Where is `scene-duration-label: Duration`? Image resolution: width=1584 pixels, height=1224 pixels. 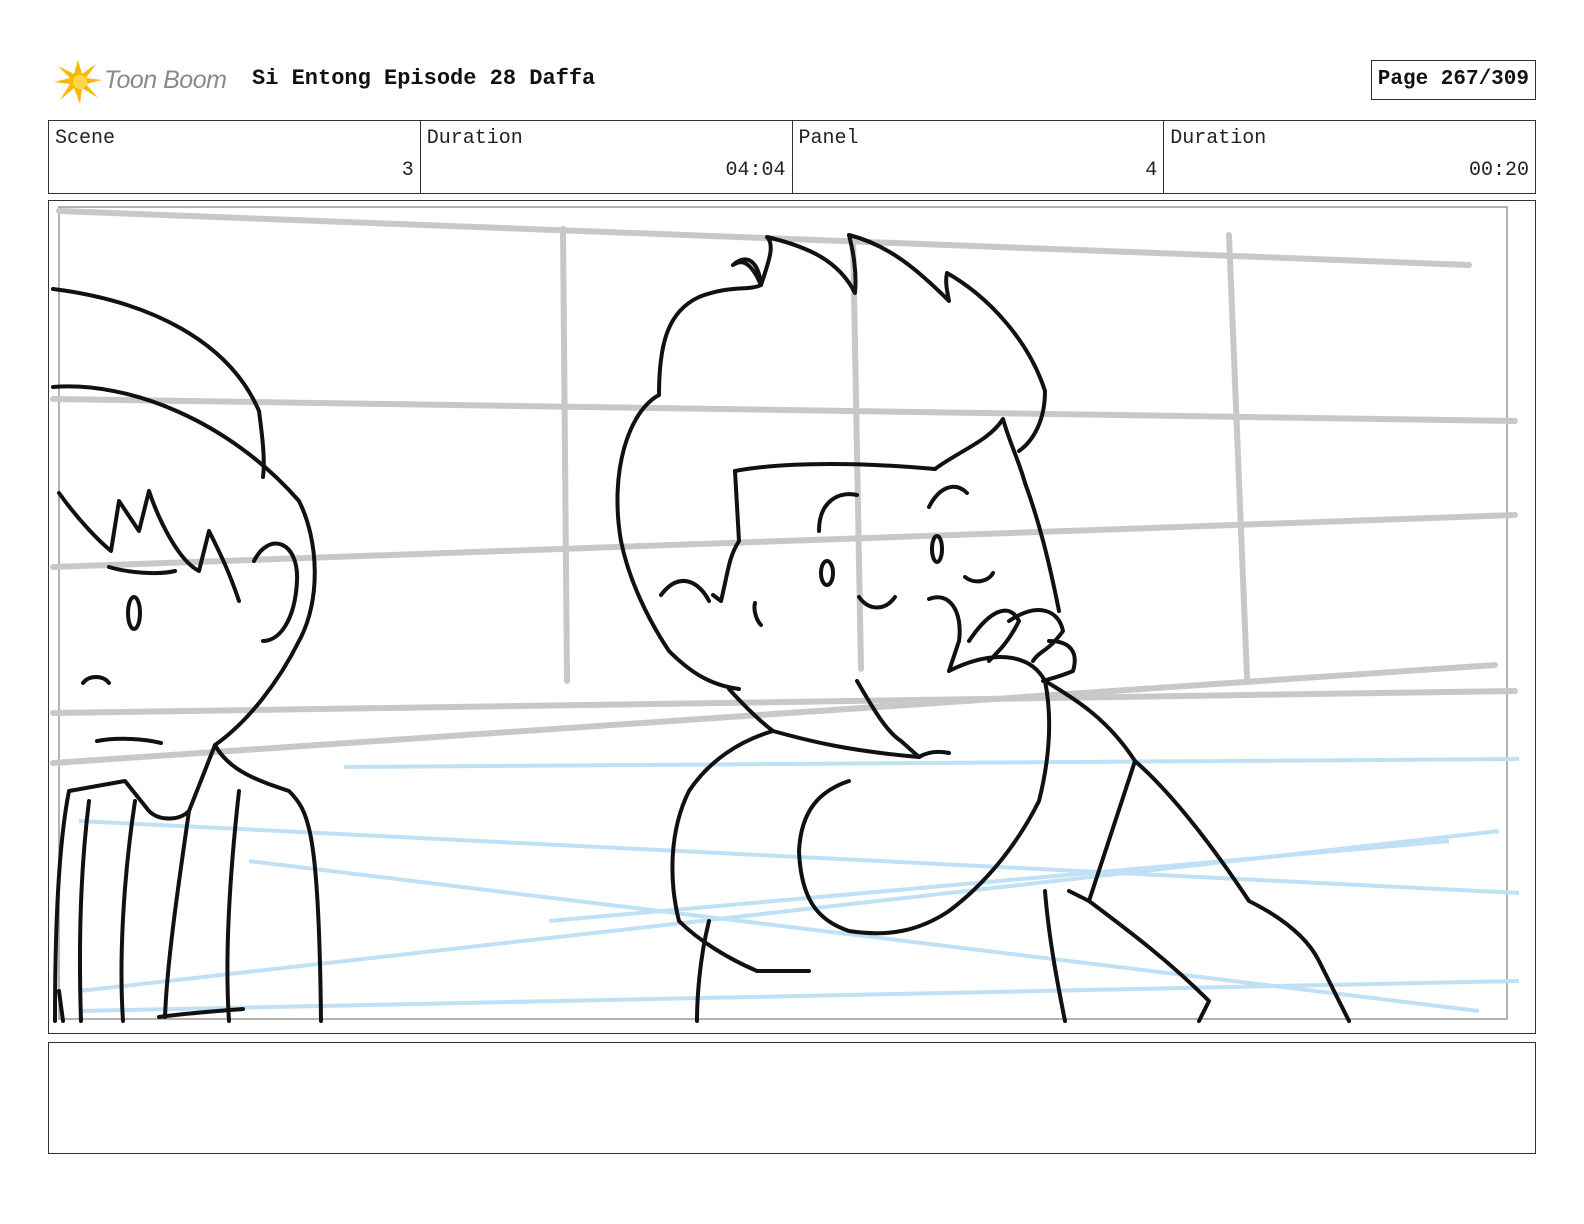
scene-duration-label: Duration is located at coordinates (474, 138).